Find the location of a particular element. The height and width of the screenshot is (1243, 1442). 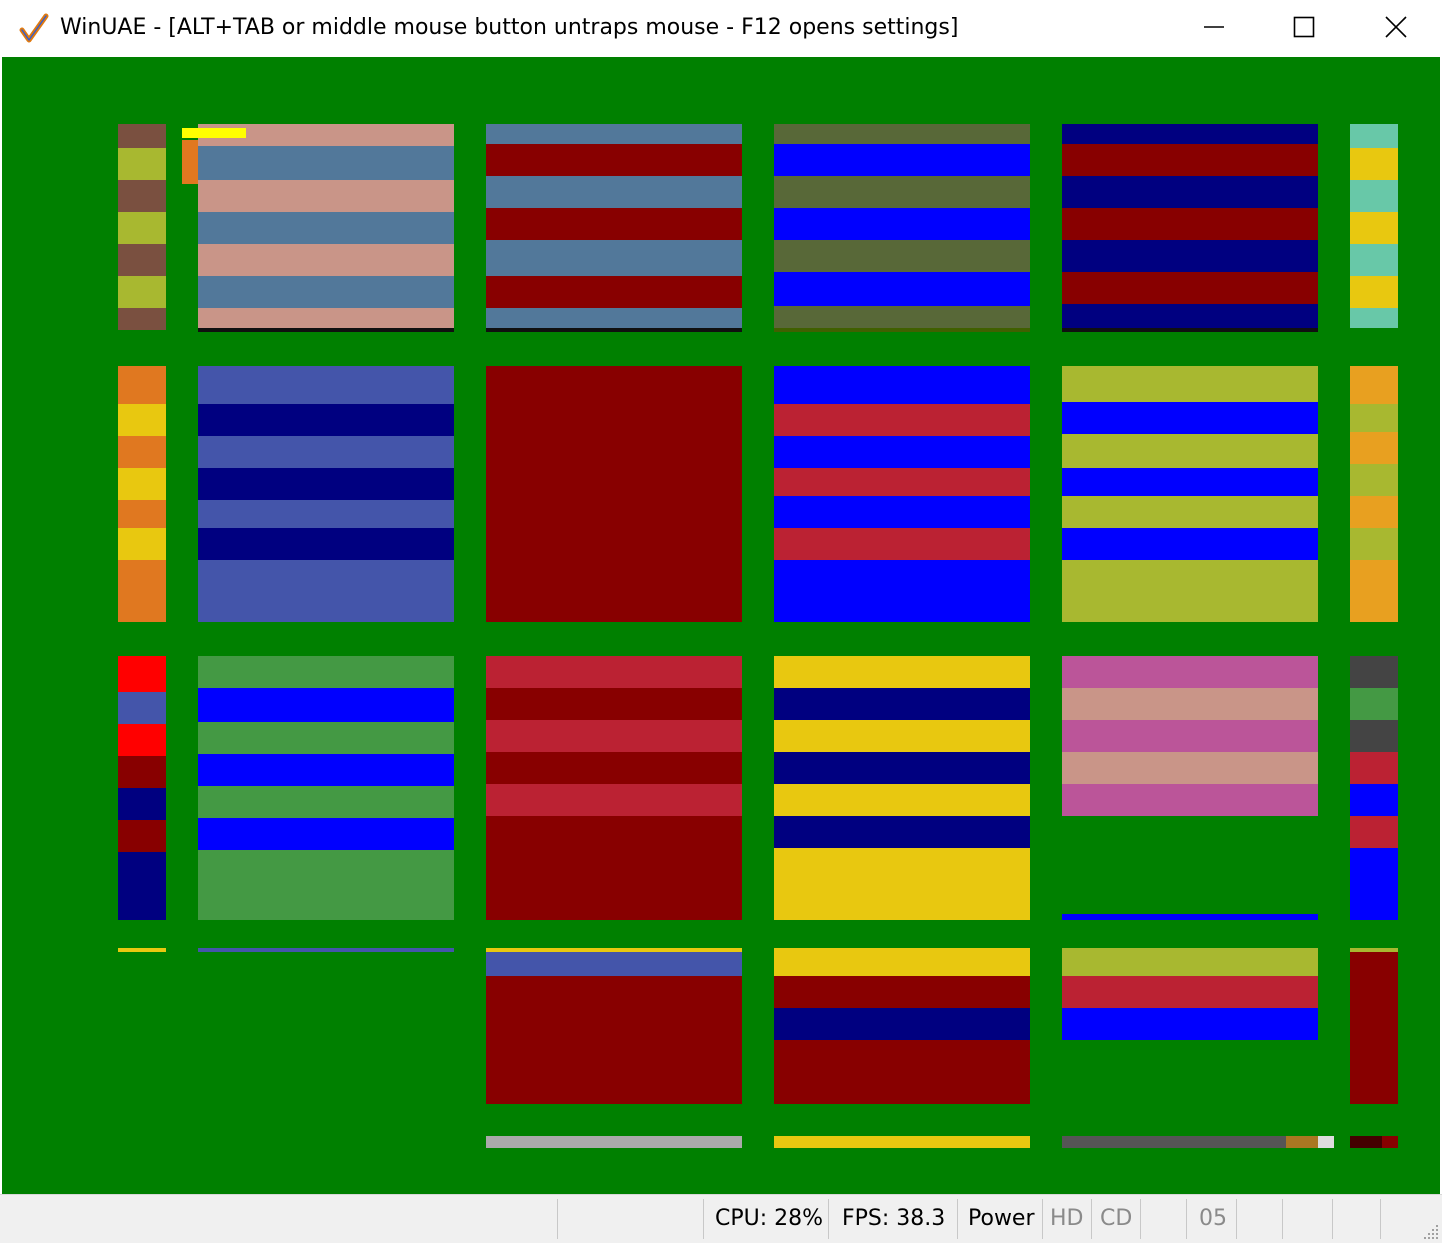

maximize-button is located at coordinates (1304, 27).